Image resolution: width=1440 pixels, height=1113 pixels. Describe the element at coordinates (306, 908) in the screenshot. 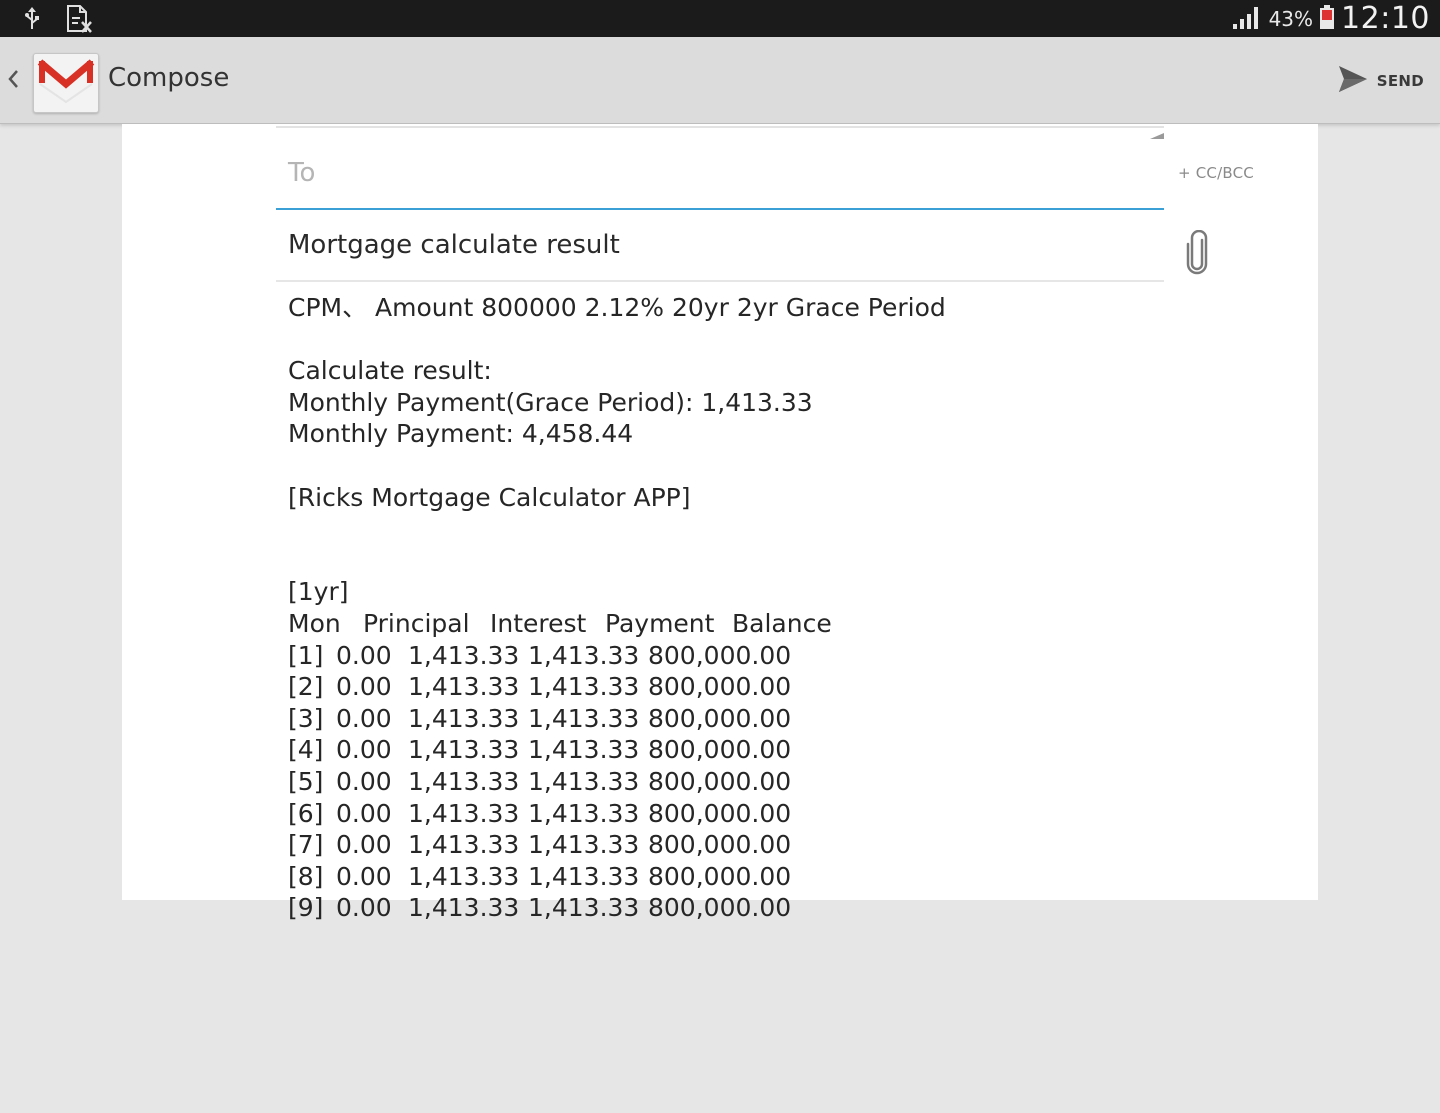

I see `cell-month: [9]` at that location.